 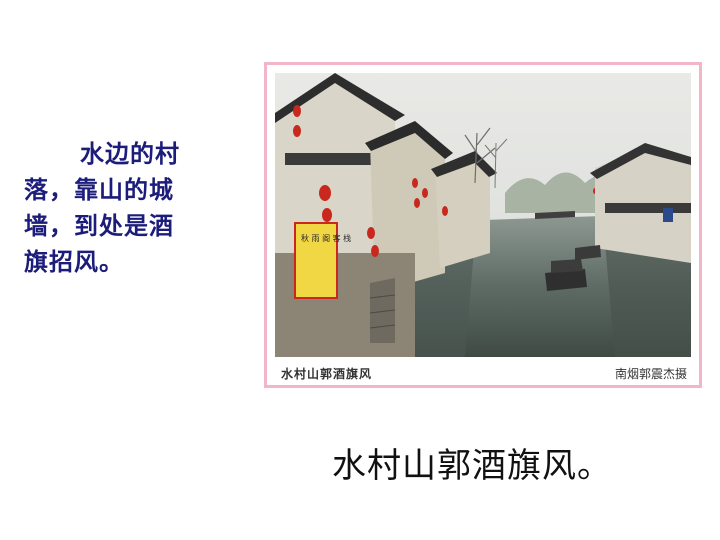 I want to click on shop-banner-text: 秋 雨 阁 客 栈, so click(x=326, y=238).